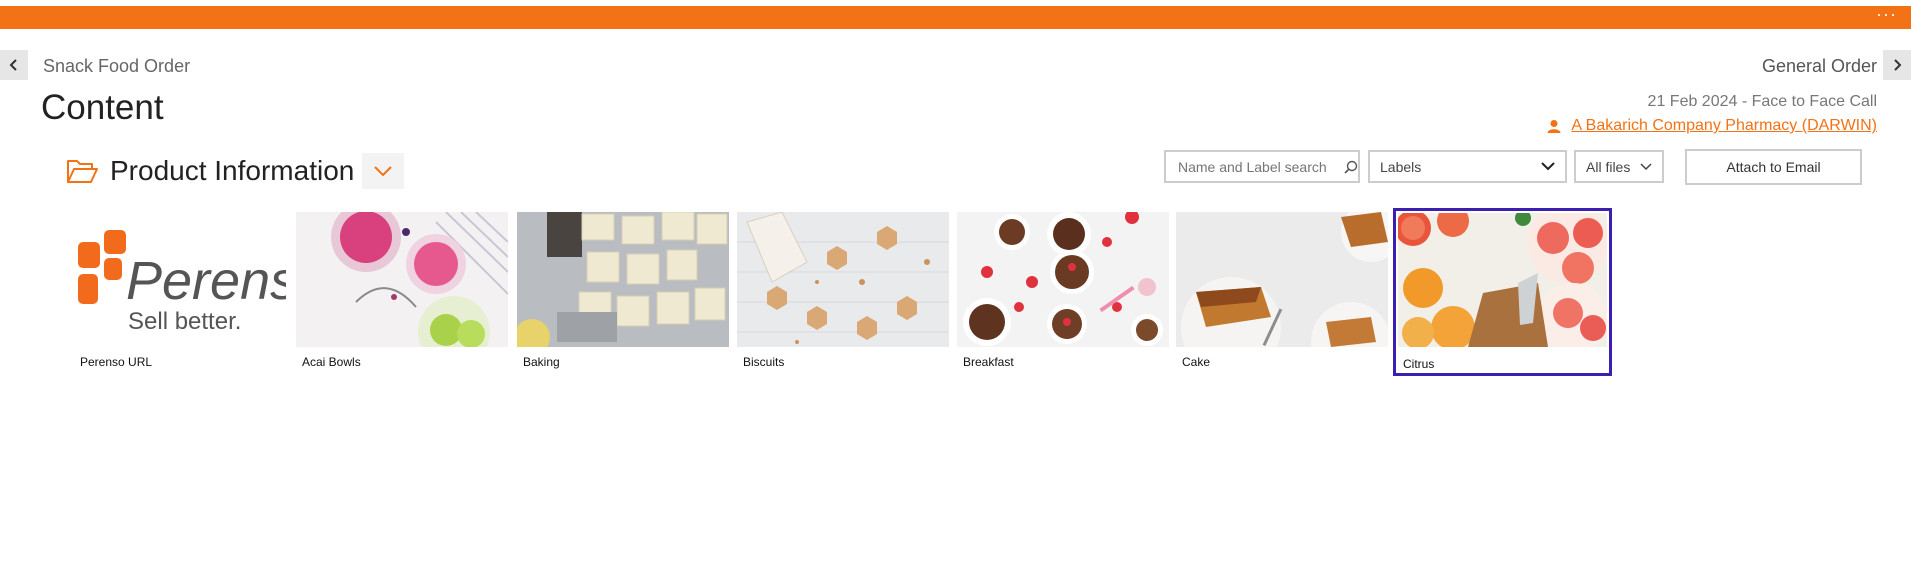 This screenshot has width=1911, height=578. What do you see at coordinates (541, 362) in the screenshot?
I see `tile-caption: Baking` at bounding box center [541, 362].